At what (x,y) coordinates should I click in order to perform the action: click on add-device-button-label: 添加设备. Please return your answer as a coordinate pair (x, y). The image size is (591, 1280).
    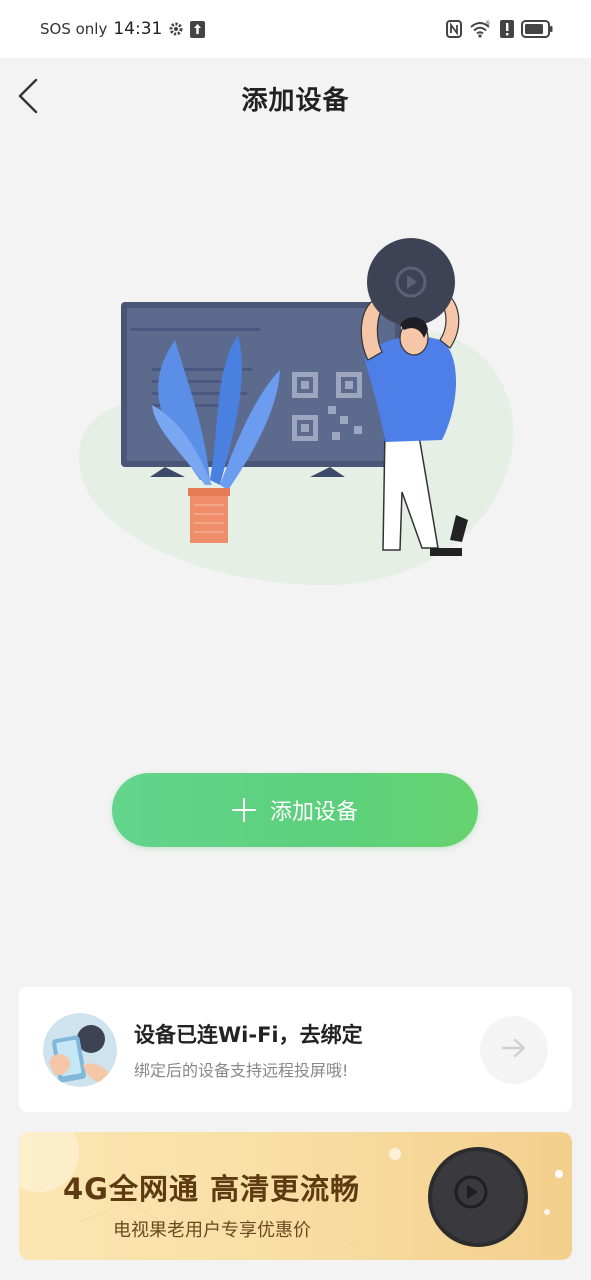
    Looking at the image, I should click on (313, 812).